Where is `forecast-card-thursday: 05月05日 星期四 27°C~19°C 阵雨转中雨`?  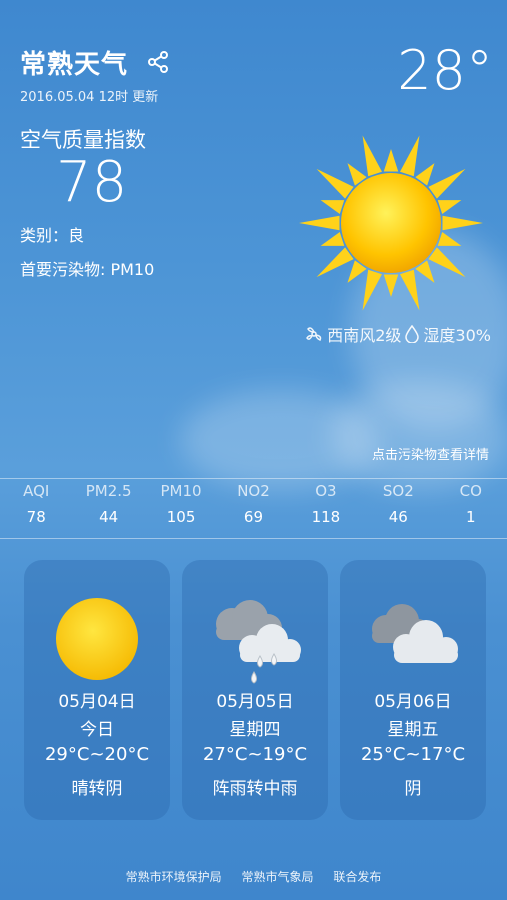
forecast-card-thursday: 05月05日 星期四 27°C~19°C 阵雨转中雨 is located at coordinates (255, 690).